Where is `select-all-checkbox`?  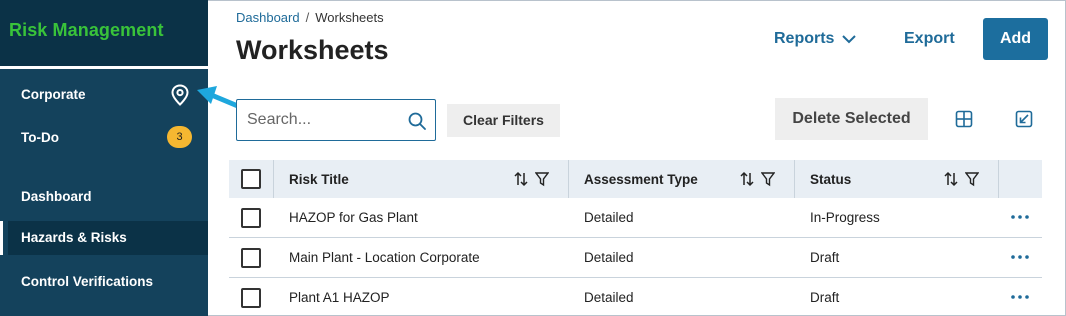 select-all-checkbox is located at coordinates (251, 179).